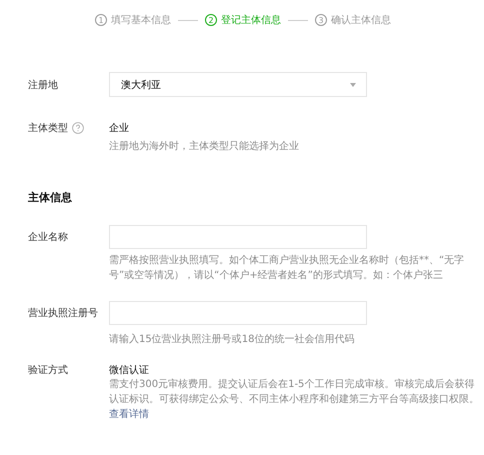  I want to click on details-link: 查看详情, so click(129, 414).